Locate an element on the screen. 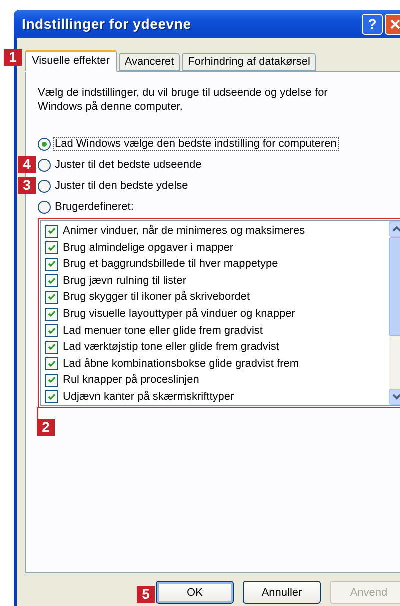 This screenshot has height=606, width=400. radio-label: Brugerdefineret: is located at coordinates (94, 207).